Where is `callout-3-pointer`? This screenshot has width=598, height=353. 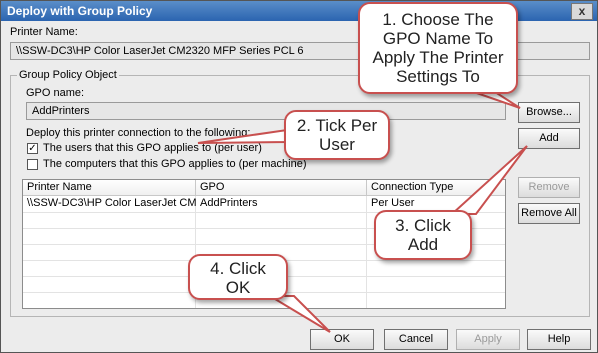
callout-3-pointer is located at coordinates (488, 180).